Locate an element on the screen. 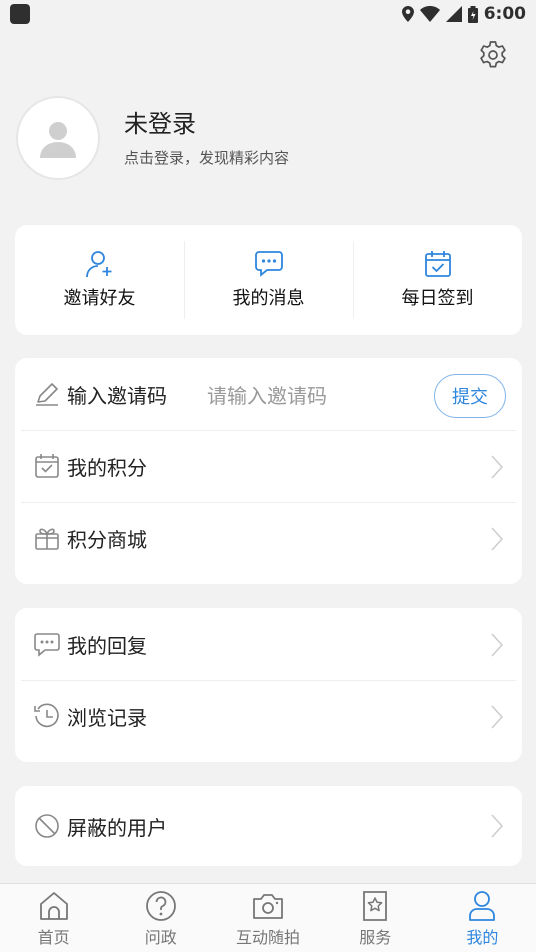 This screenshot has height=952, width=536. quick-actions-card: 邀请好友 我的消息 每日签到 is located at coordinates (268, 280).